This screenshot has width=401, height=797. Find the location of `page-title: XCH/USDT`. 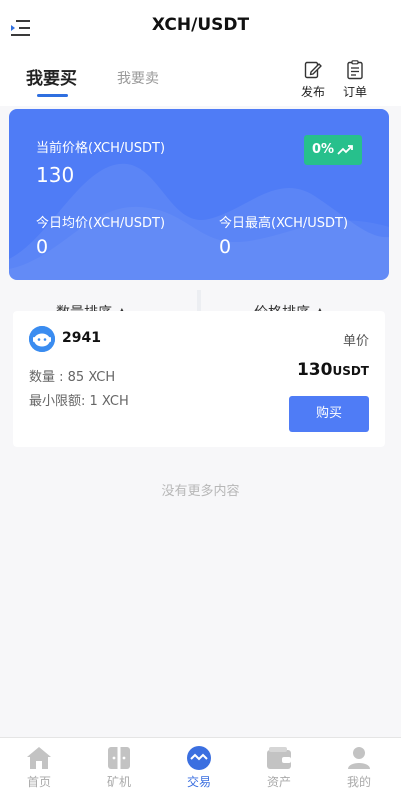

page-title: XCH/USDT is located at coordinates (200, 25).